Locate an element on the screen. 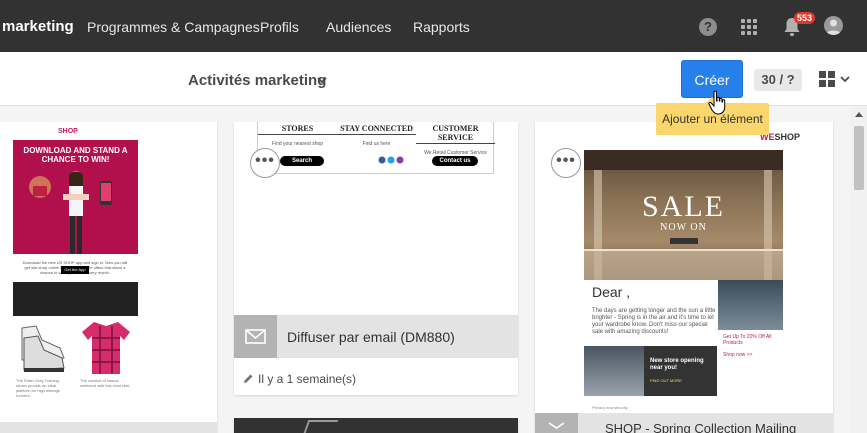  sneaker-image is located at coordinates (43, 348).